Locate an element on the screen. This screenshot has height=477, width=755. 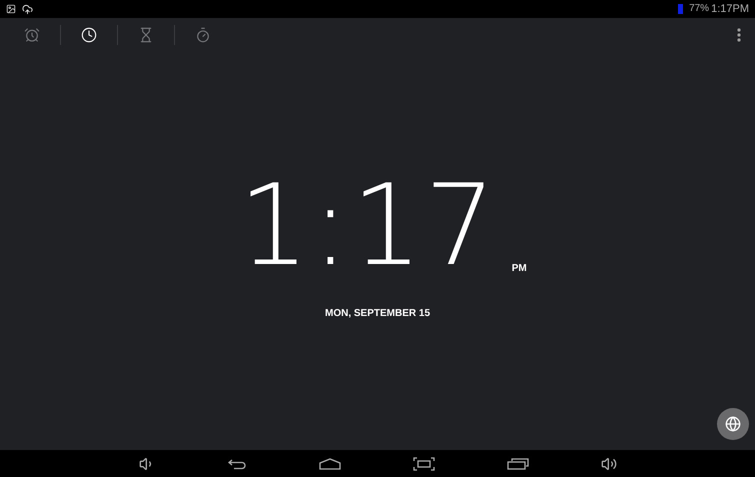
world-clock-button is located at coordinates (733, 424).